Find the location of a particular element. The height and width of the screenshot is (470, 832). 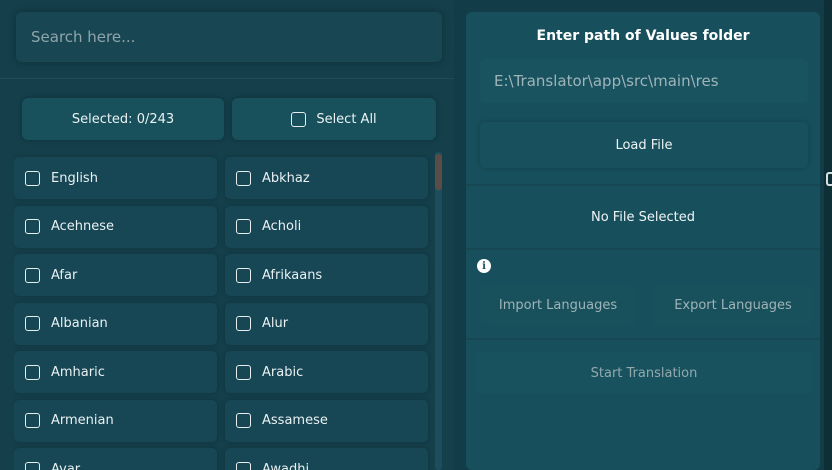

language-label: Assamese is located at coordinates (295, 420).